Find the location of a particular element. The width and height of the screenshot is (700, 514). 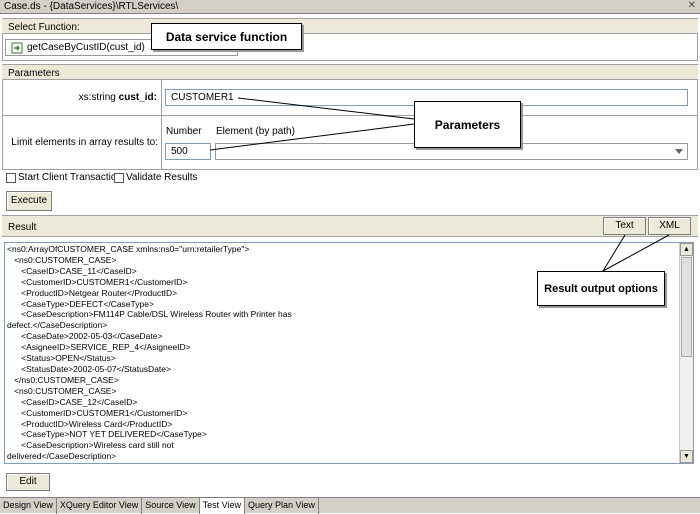

tab-query-plan-view: Query Plan View is located at coordinates (282, 506).